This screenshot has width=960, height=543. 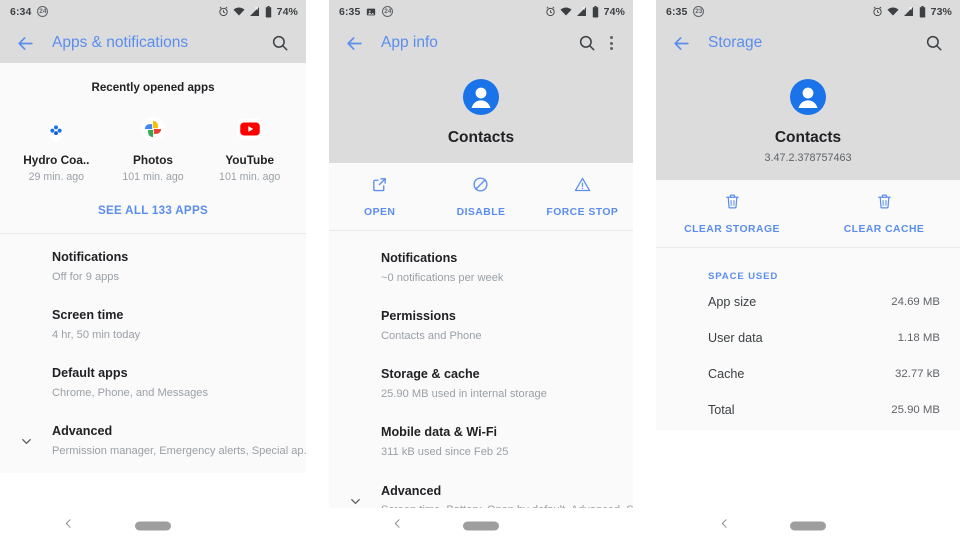 I want to click on recent-app-name: Photos, so click(x=153, y=160).